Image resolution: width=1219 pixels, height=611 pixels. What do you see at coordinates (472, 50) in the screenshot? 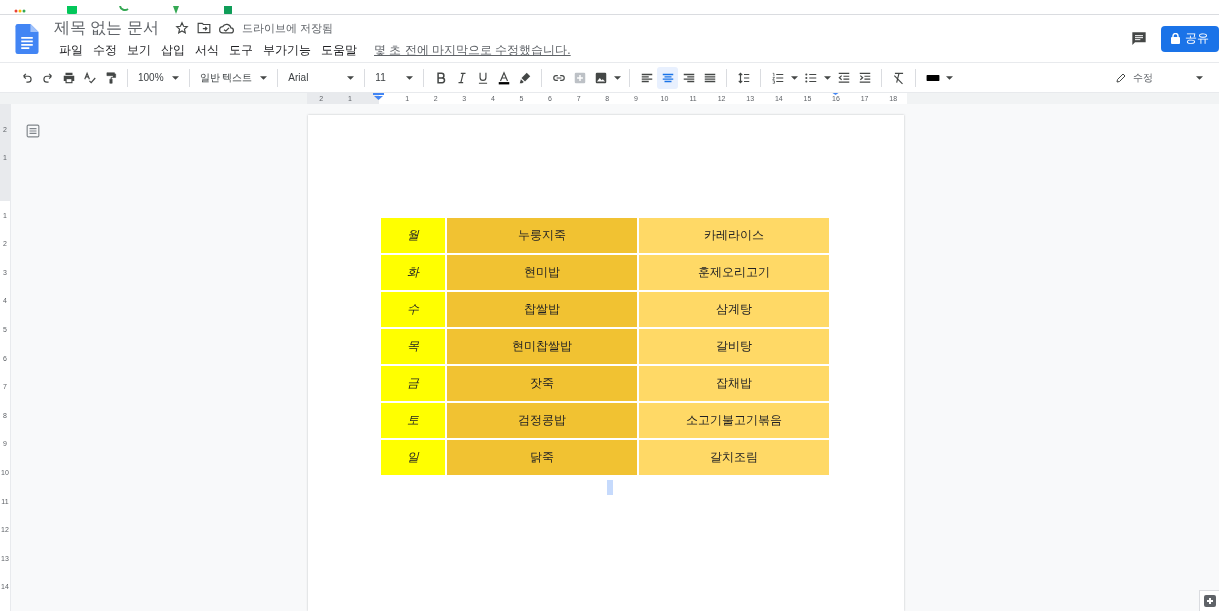
I see `last-edit-link: 몇 초 전에 마지막으로 수정했습니다.` at bounding box center [472, 50].